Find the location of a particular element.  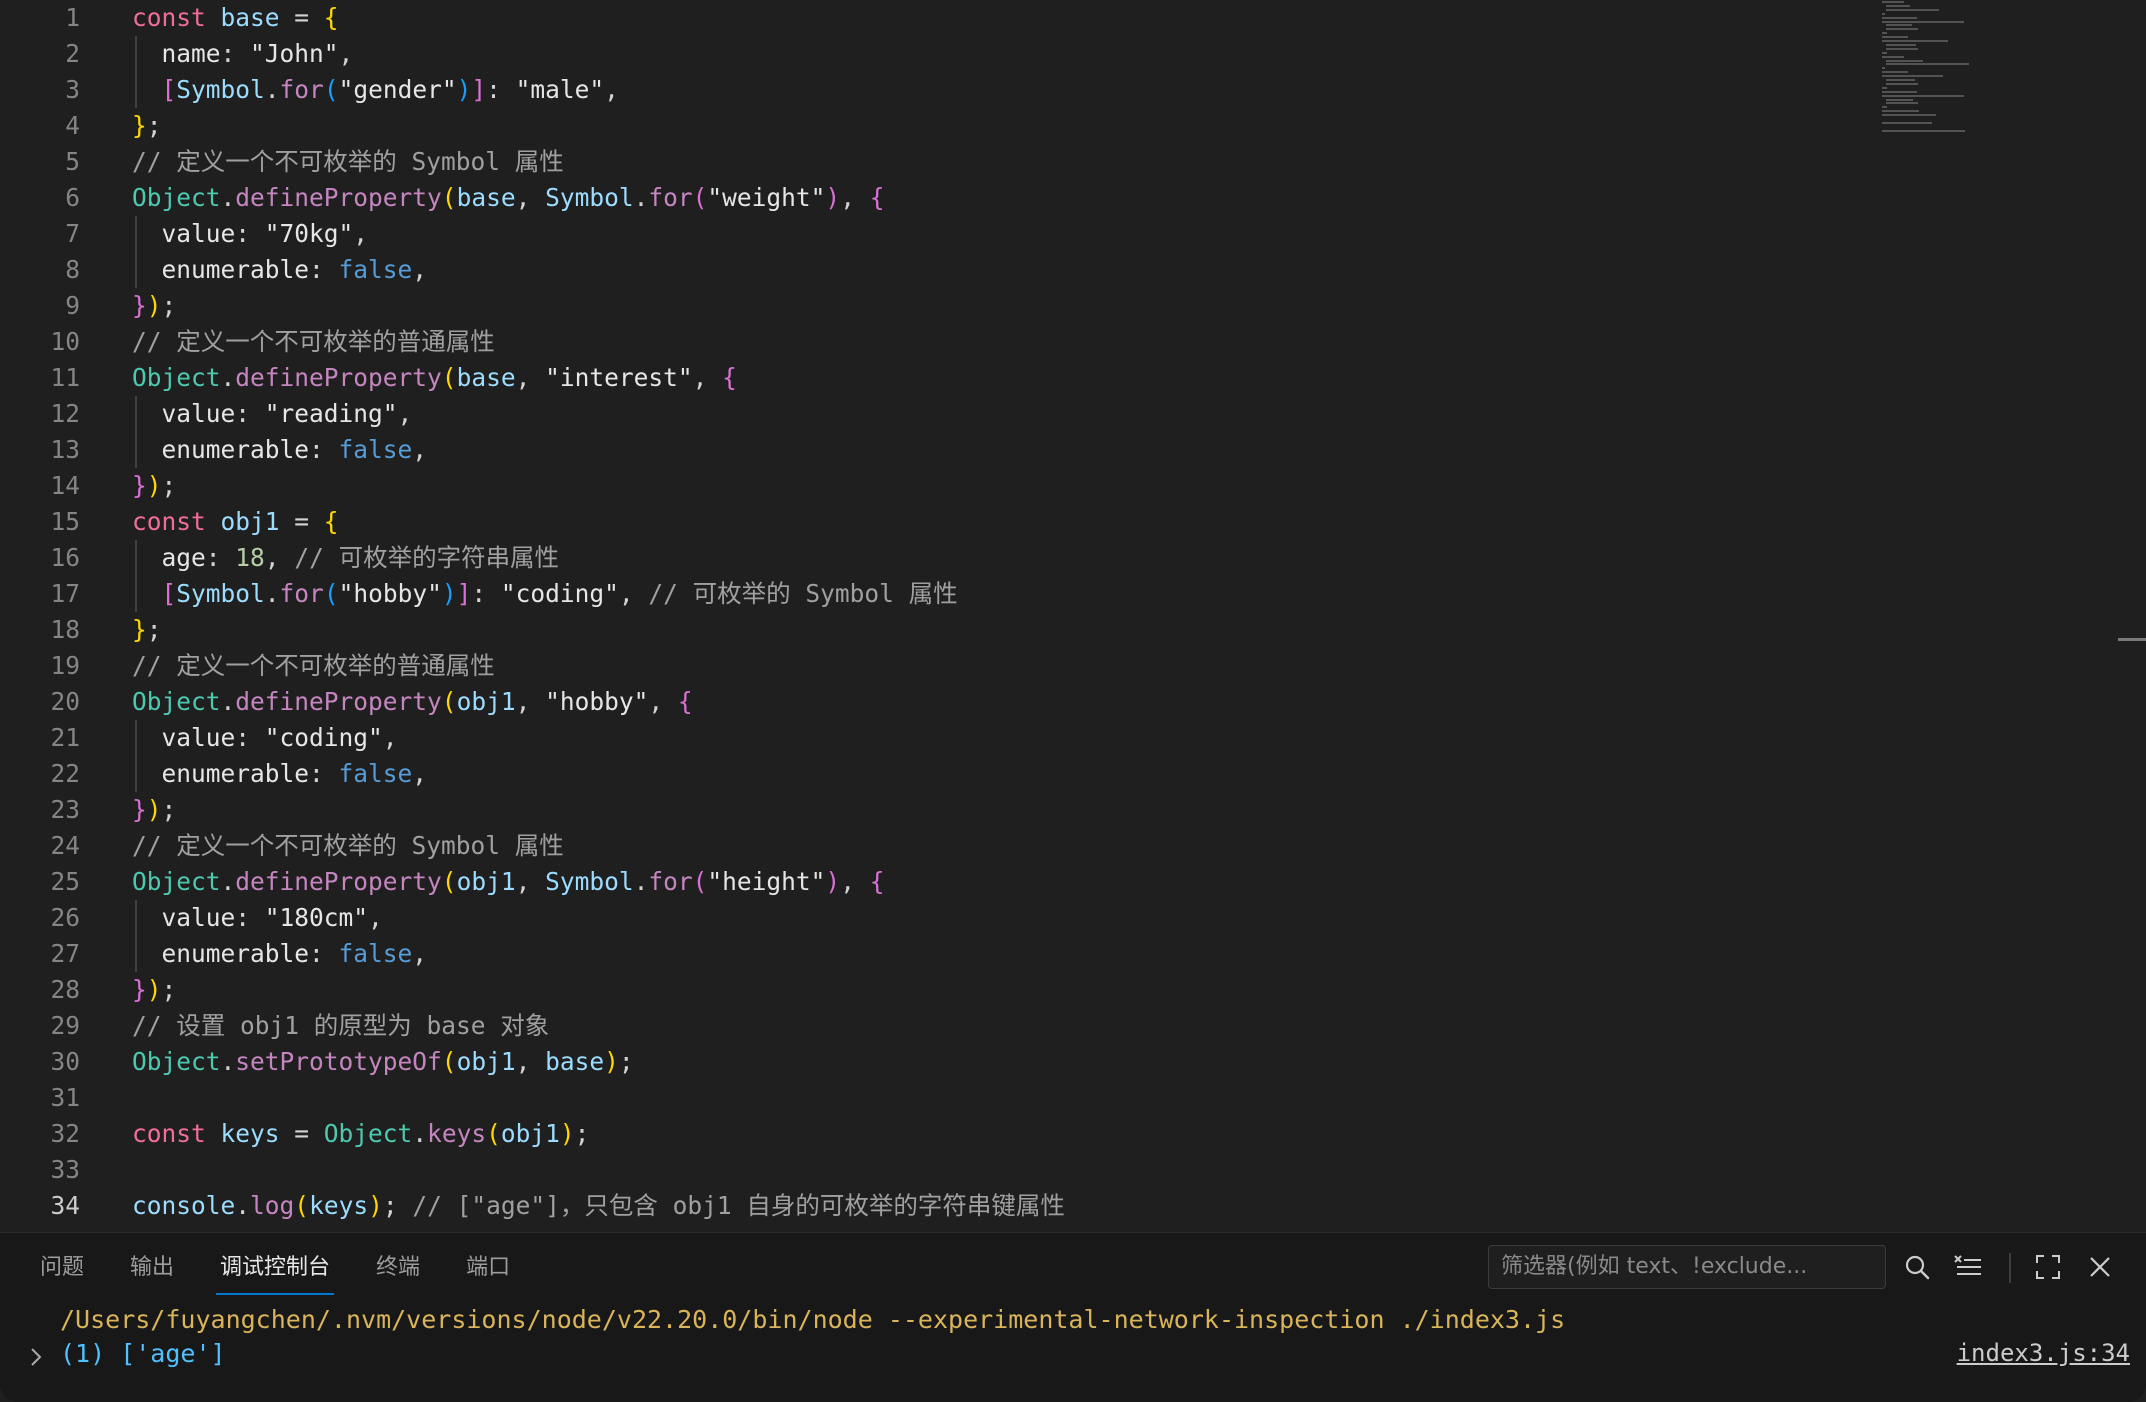

code-text: value: "reading", is located at coordinates (272, 414).